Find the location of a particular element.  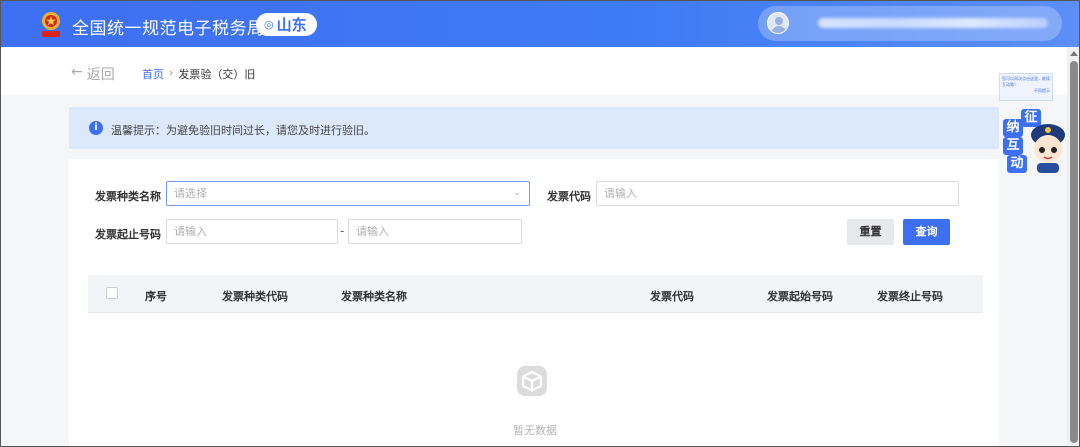

column-header: 序号 is located at coordinates (156, 296).